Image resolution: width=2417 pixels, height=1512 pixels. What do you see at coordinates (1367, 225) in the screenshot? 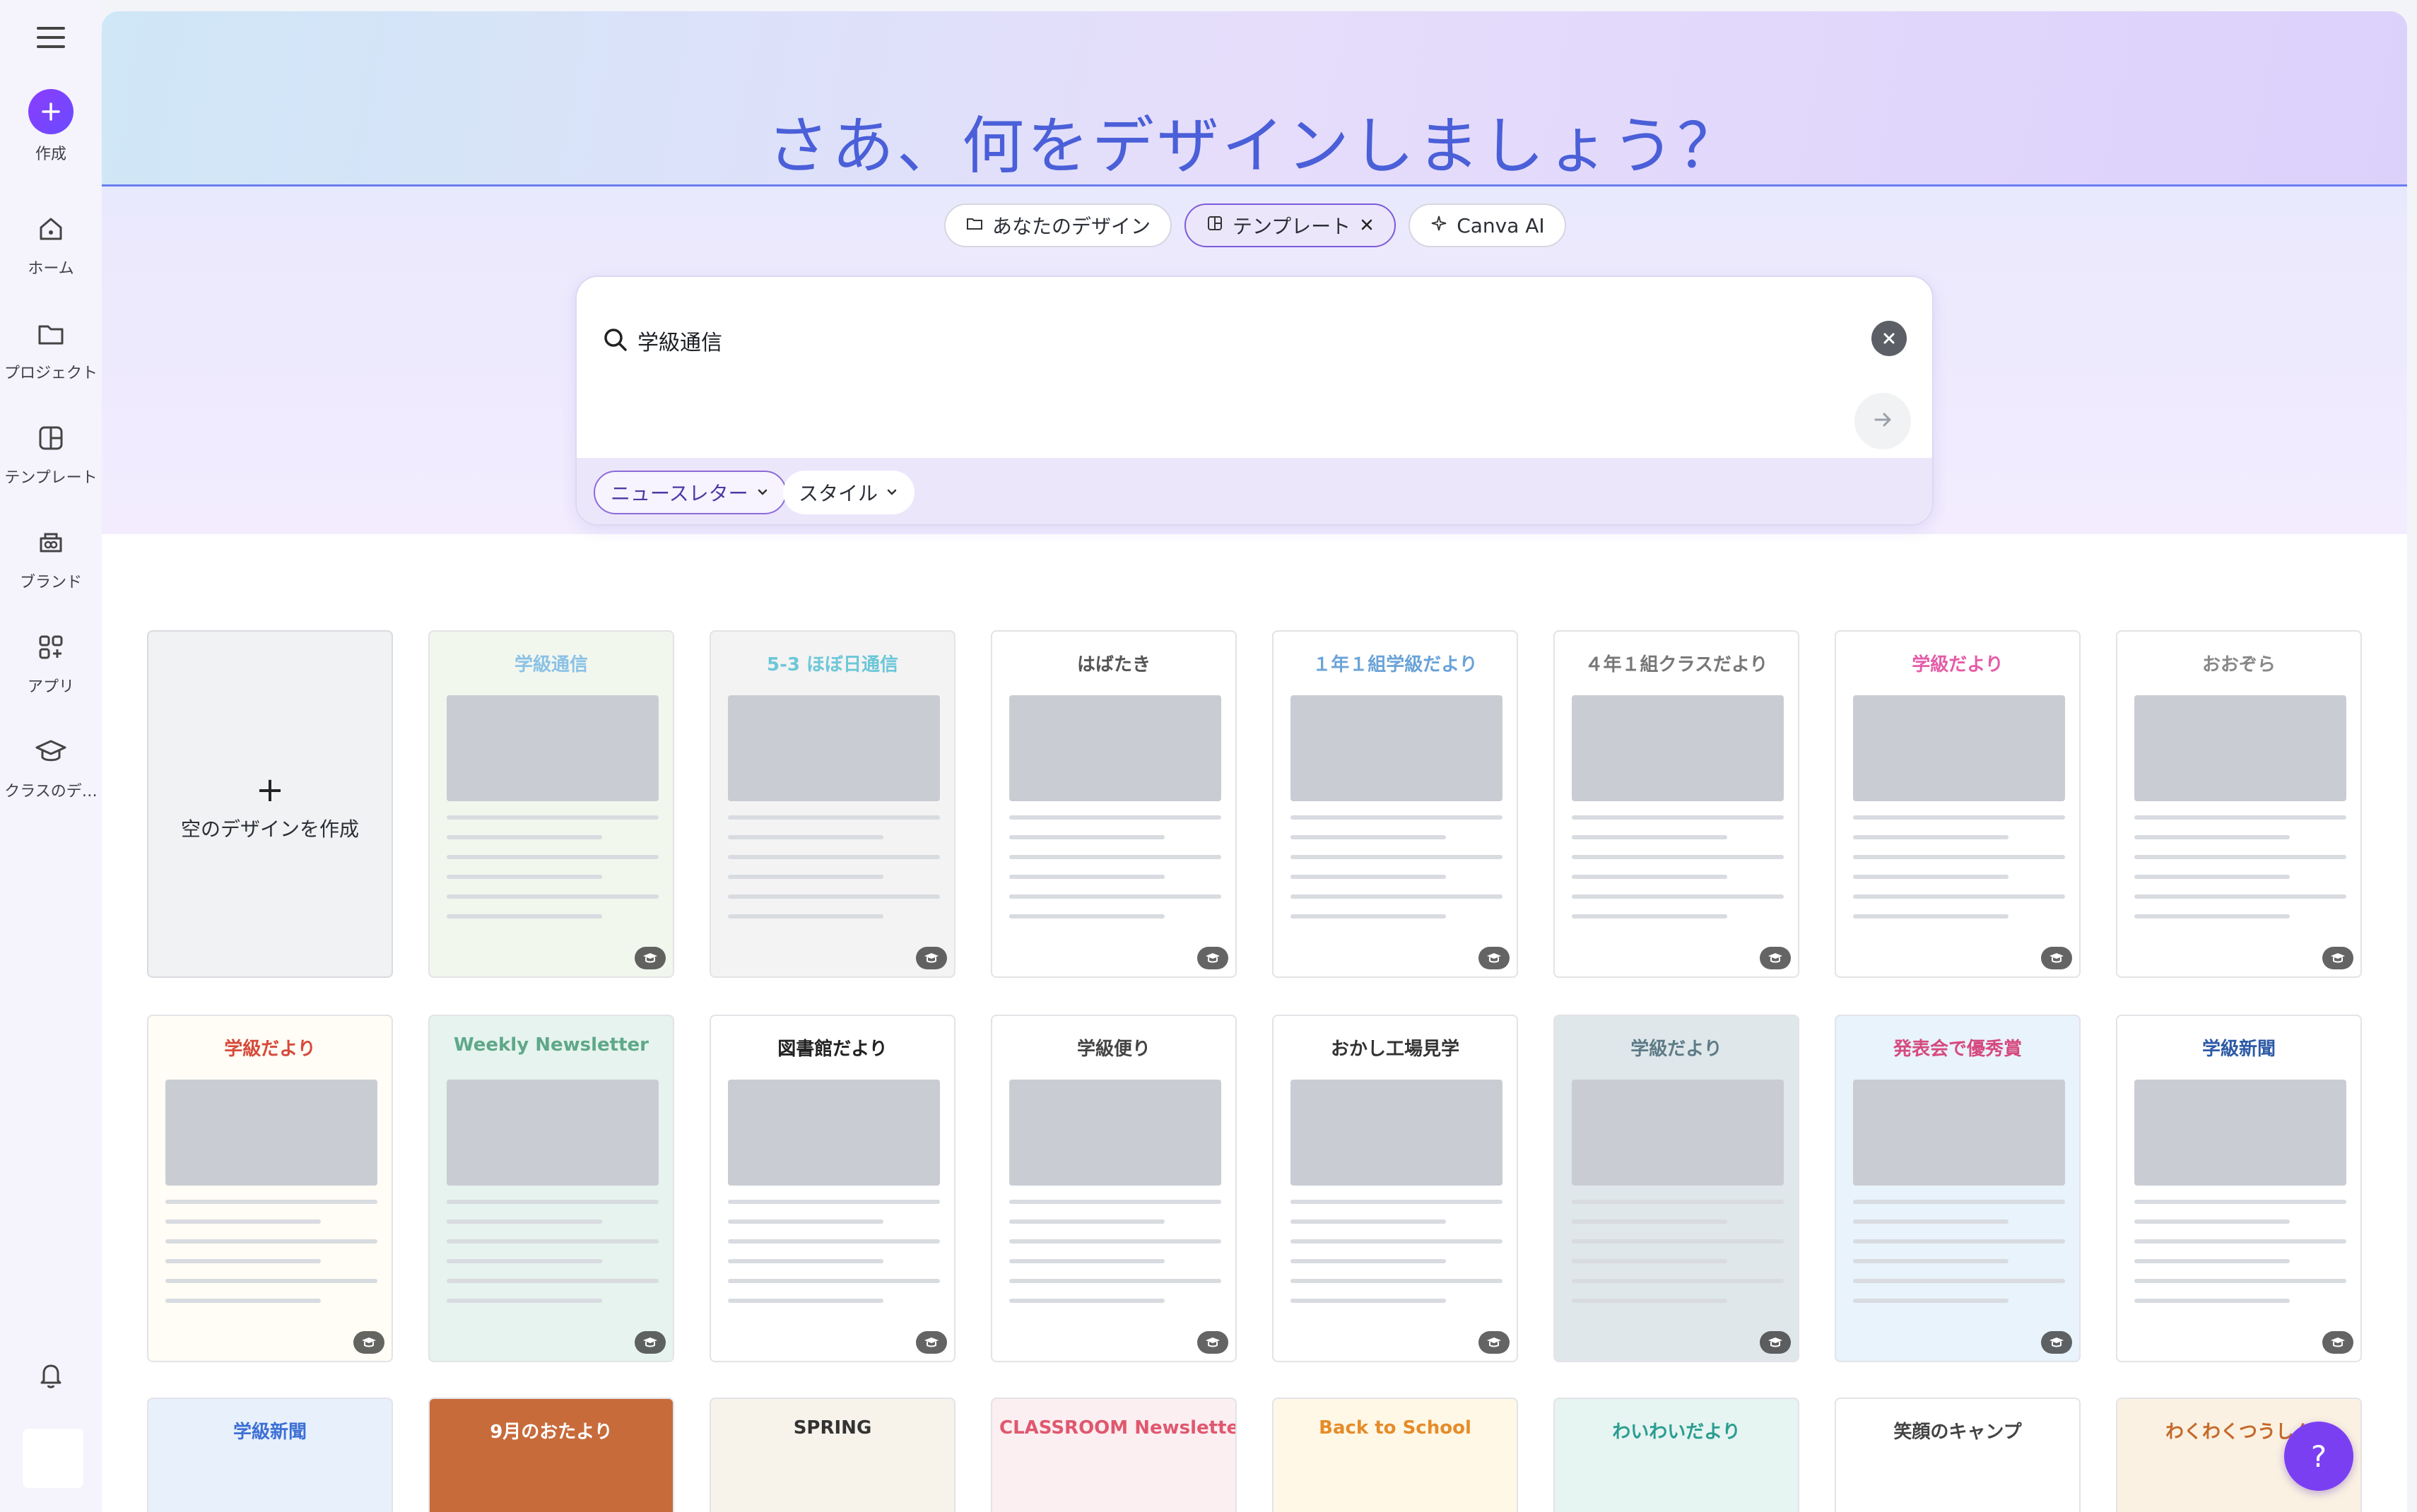
I see `close-icon` at bounding box center [1367, 225].